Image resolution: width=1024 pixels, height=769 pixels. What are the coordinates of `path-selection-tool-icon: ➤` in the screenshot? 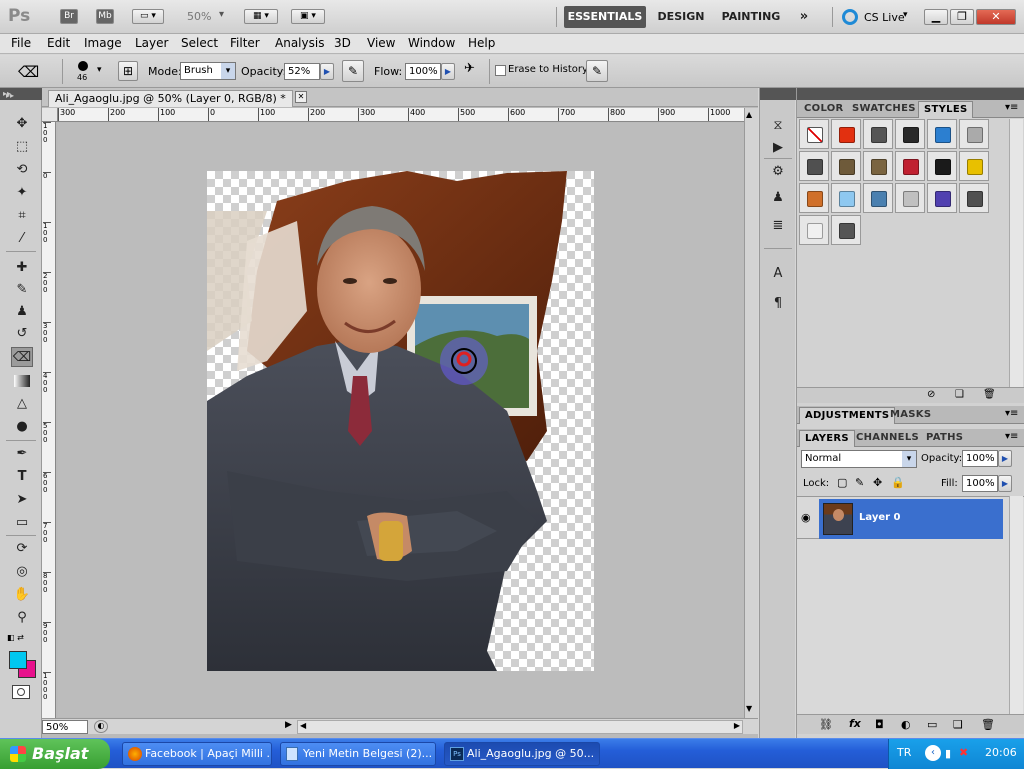 It's located at (22, 500).